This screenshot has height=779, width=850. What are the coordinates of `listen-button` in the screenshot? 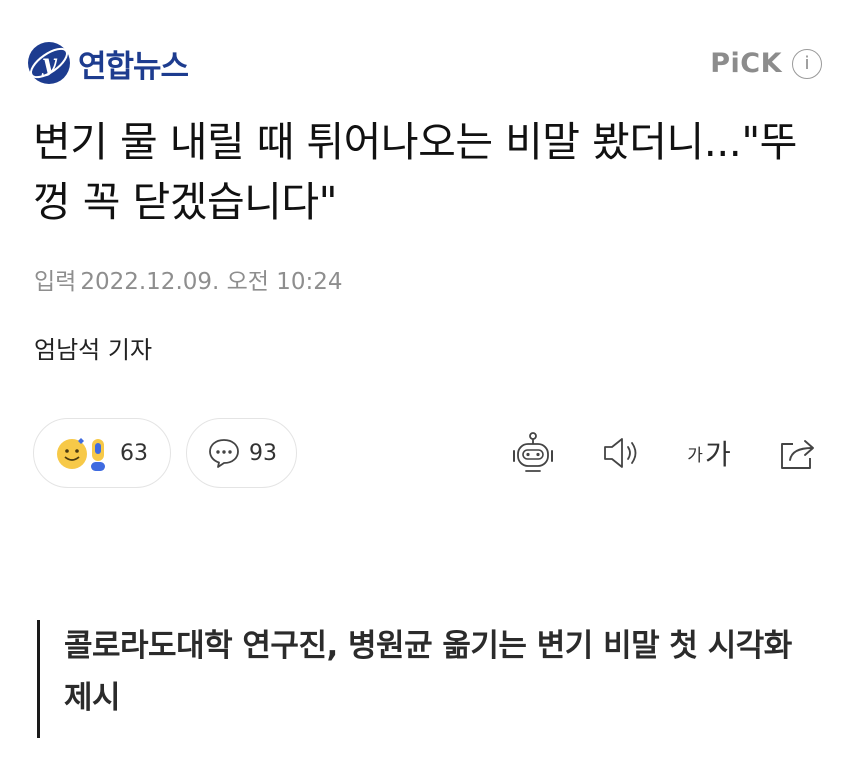 It's located at (621, 453).